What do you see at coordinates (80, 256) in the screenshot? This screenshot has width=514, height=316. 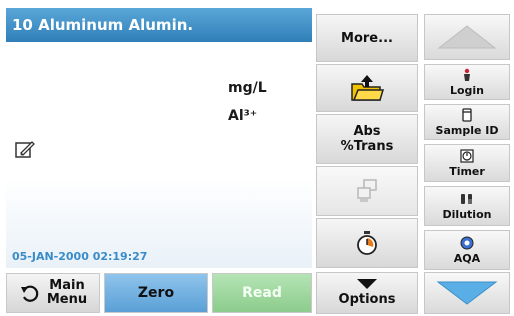 I see `date-time: 05-JAN-2000 02:19:27` at bounding box center [80, 256].